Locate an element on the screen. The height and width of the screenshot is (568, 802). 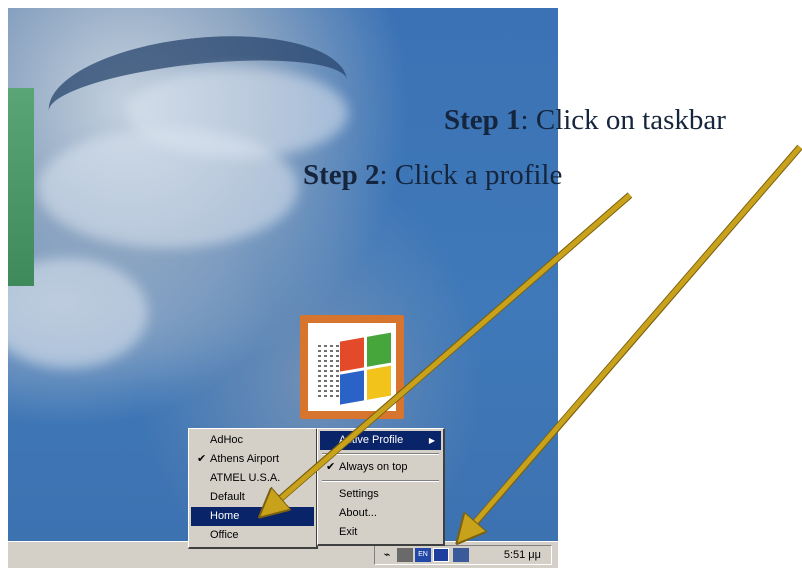
step1-caption: Step 1: Click on taskbar is located at coordinates (585, 120).